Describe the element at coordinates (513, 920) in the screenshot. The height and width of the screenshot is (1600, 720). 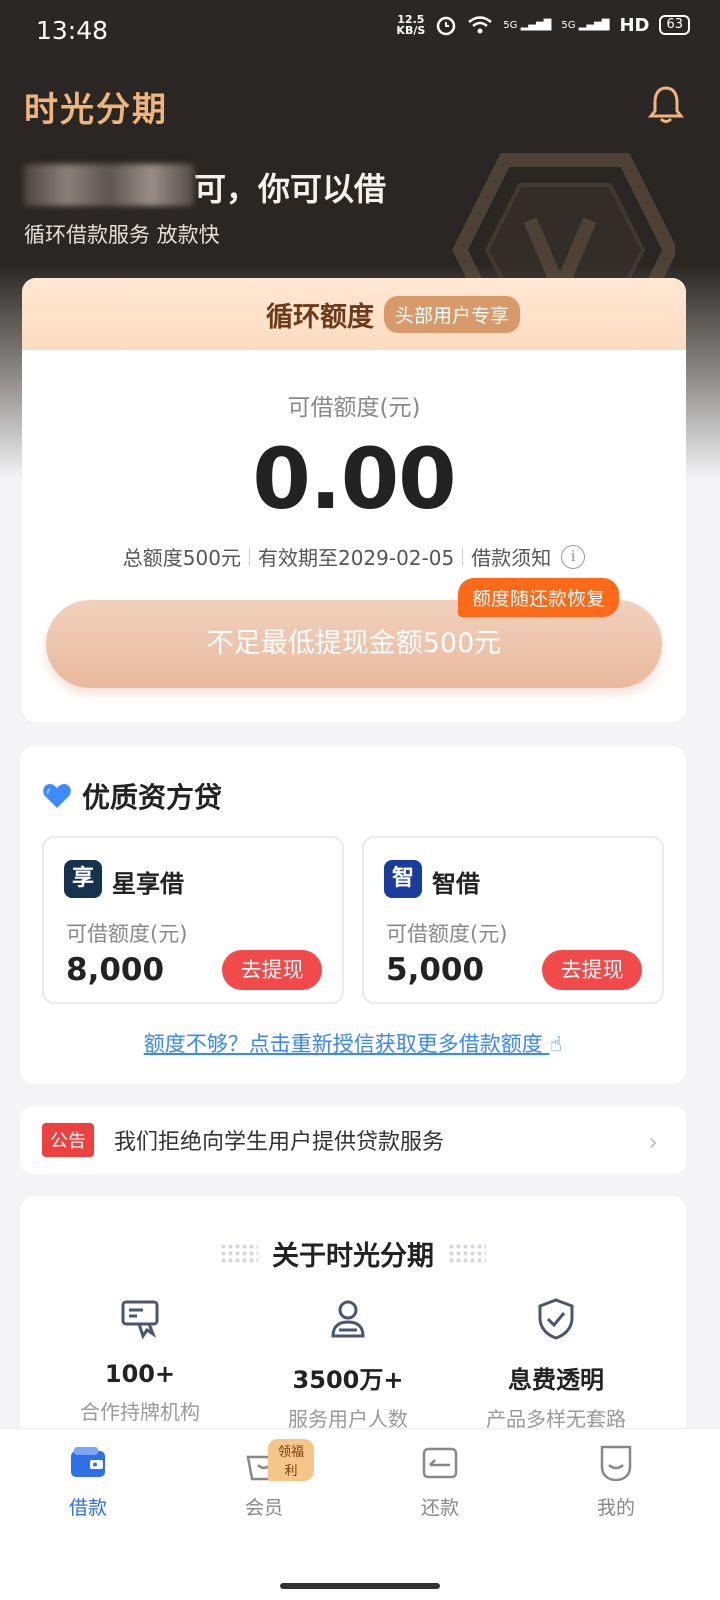
I see `product-tile-zhijie: 智 智借 可借额度(元) 5,000 去提现` at that location.